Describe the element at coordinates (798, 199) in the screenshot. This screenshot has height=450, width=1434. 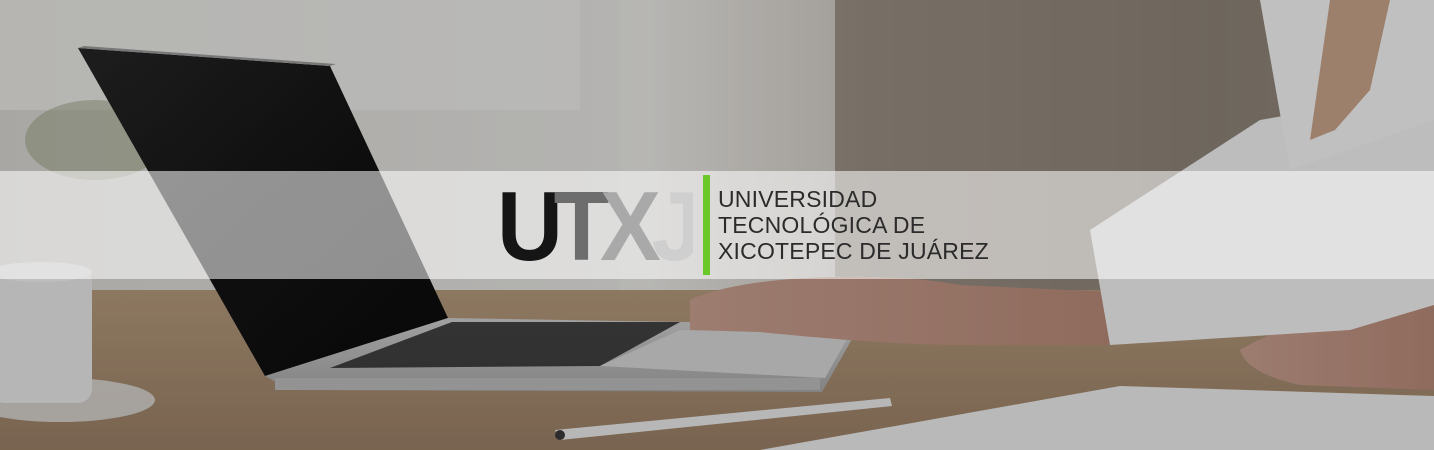
I see `university-name-line-1: UNIVERSIDAD` at that location.